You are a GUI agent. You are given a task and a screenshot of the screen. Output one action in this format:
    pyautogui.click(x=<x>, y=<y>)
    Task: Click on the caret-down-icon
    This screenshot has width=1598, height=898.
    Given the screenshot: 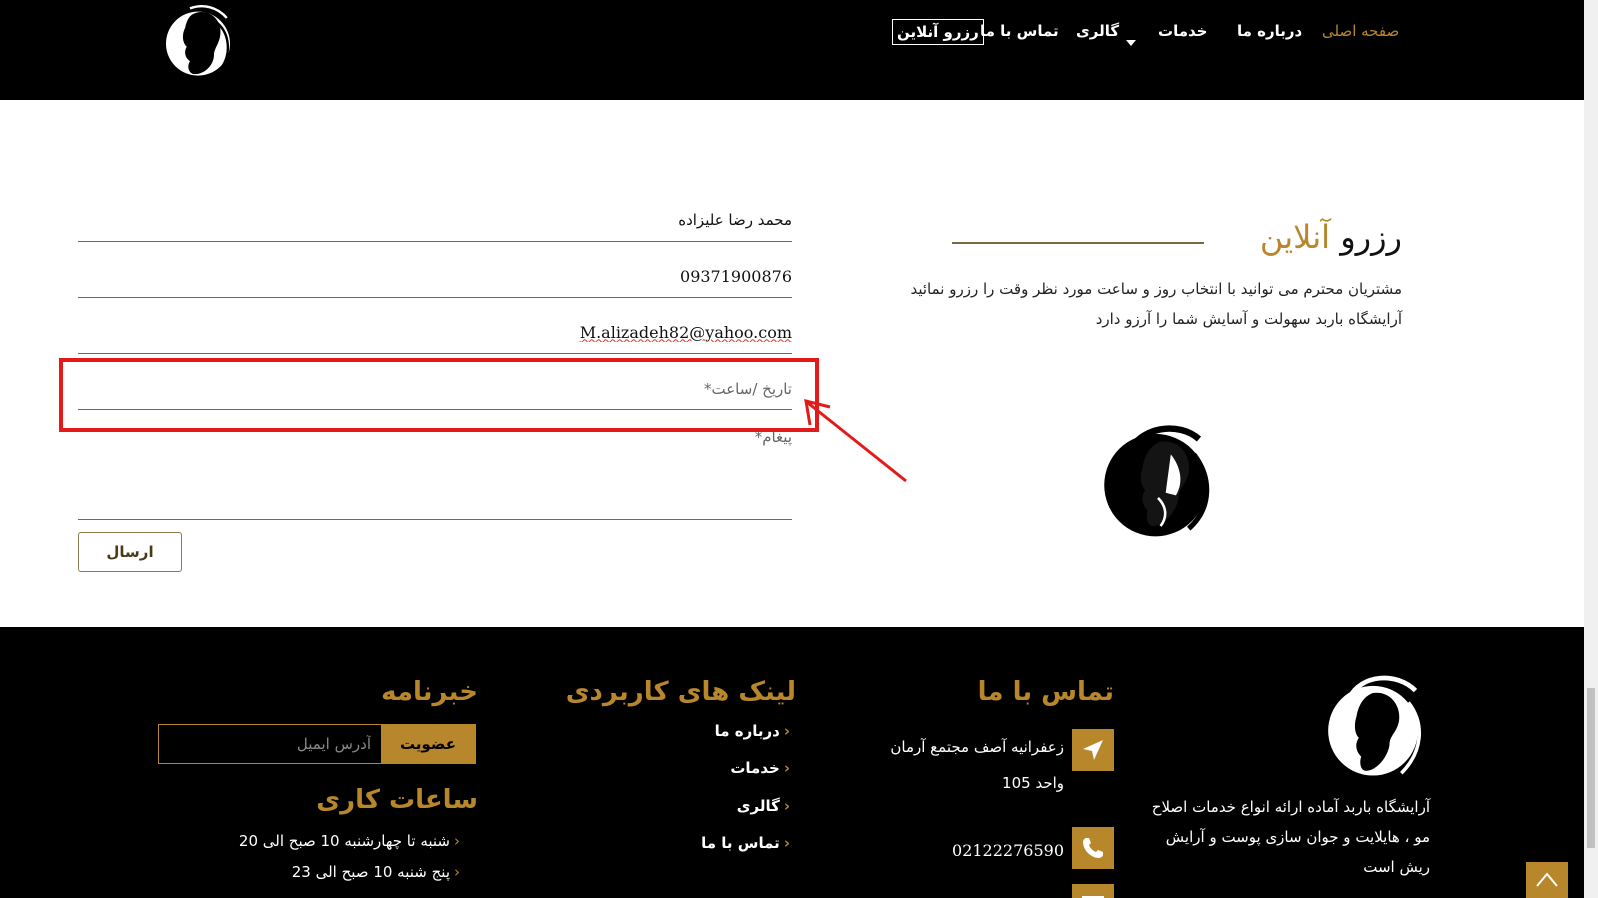 What is the action you would take?
    pyautogui.click(x=1131, y=43)
    